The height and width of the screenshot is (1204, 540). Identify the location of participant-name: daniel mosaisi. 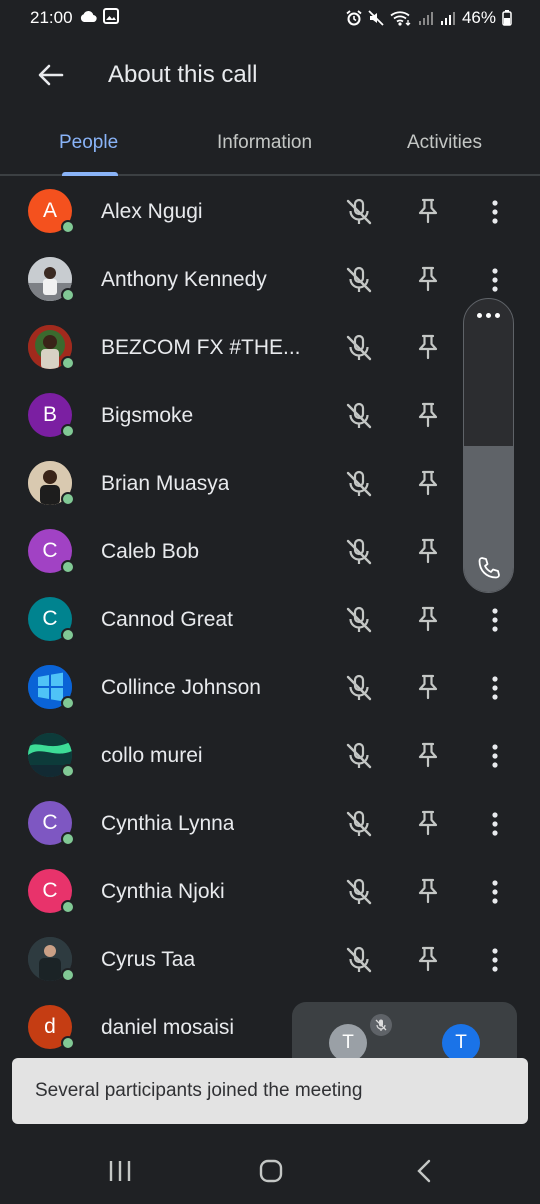
(168, 1027).